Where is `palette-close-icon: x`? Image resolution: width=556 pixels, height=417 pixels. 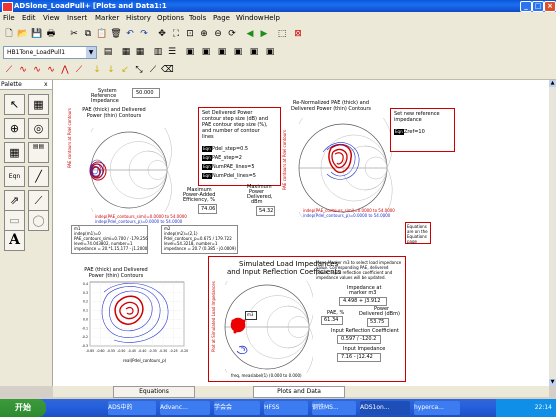
palette-close-icon: x is located at coordinates (46, 84).